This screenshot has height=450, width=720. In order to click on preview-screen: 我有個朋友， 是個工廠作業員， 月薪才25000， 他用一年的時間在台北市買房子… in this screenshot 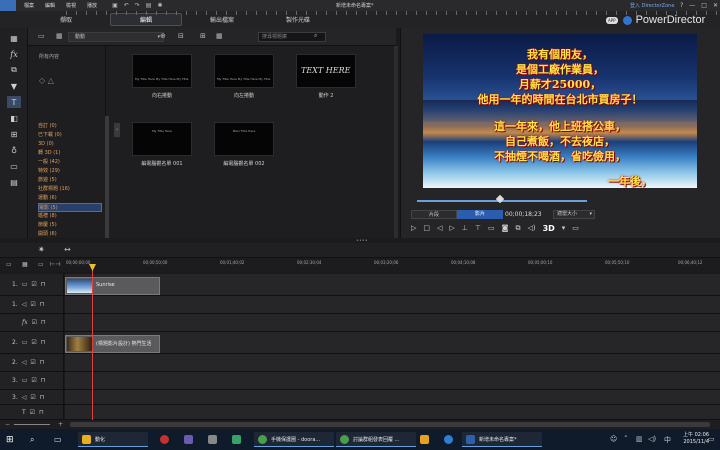, I will do `click(560, 111)`.